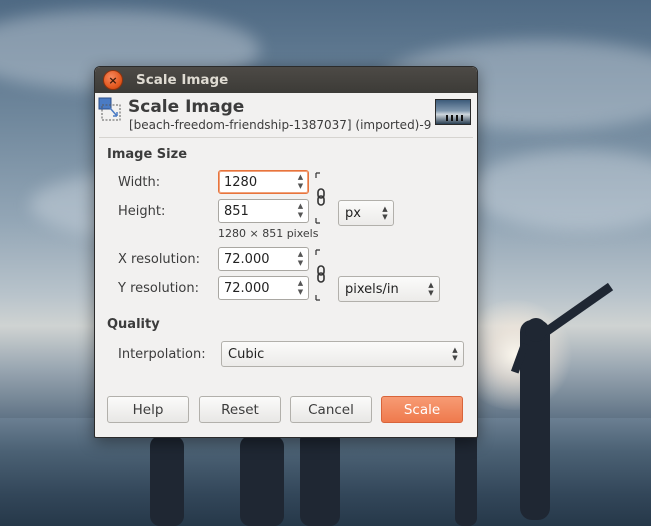  I want to click on image-thumbnail, so click(453, 112).